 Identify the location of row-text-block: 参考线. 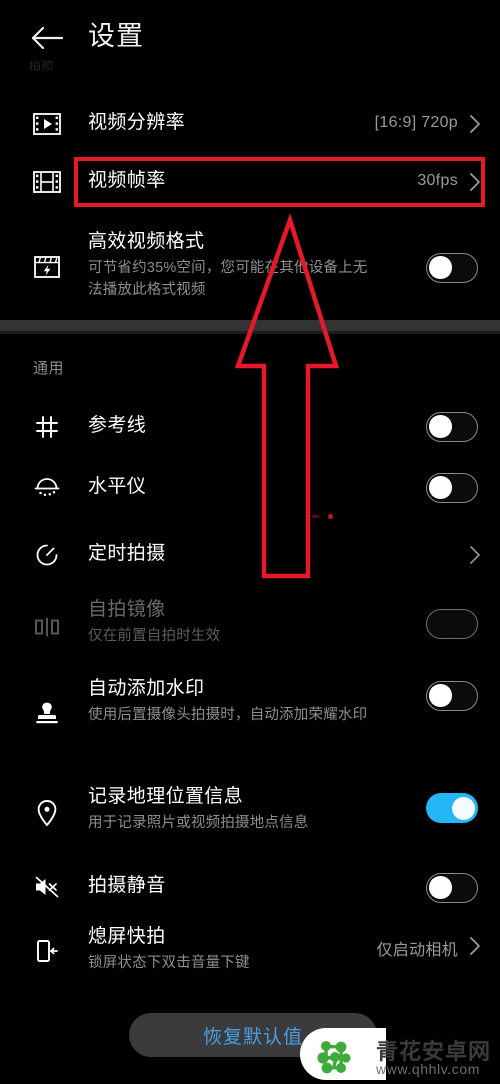
(234, 426).